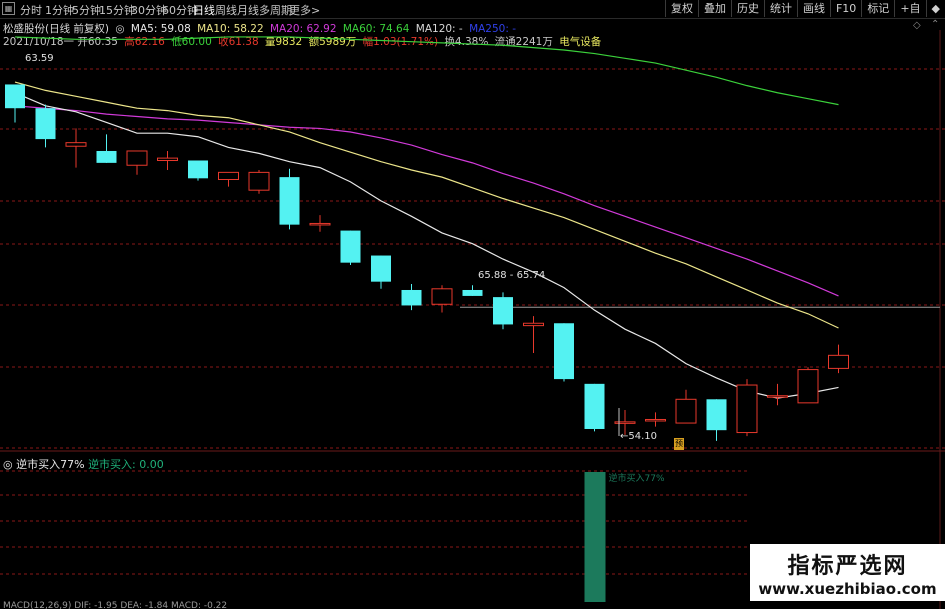 The image size is (945, 609). I want to click on watermark-url: www.xuezhibiao.com, so click(847, 589).